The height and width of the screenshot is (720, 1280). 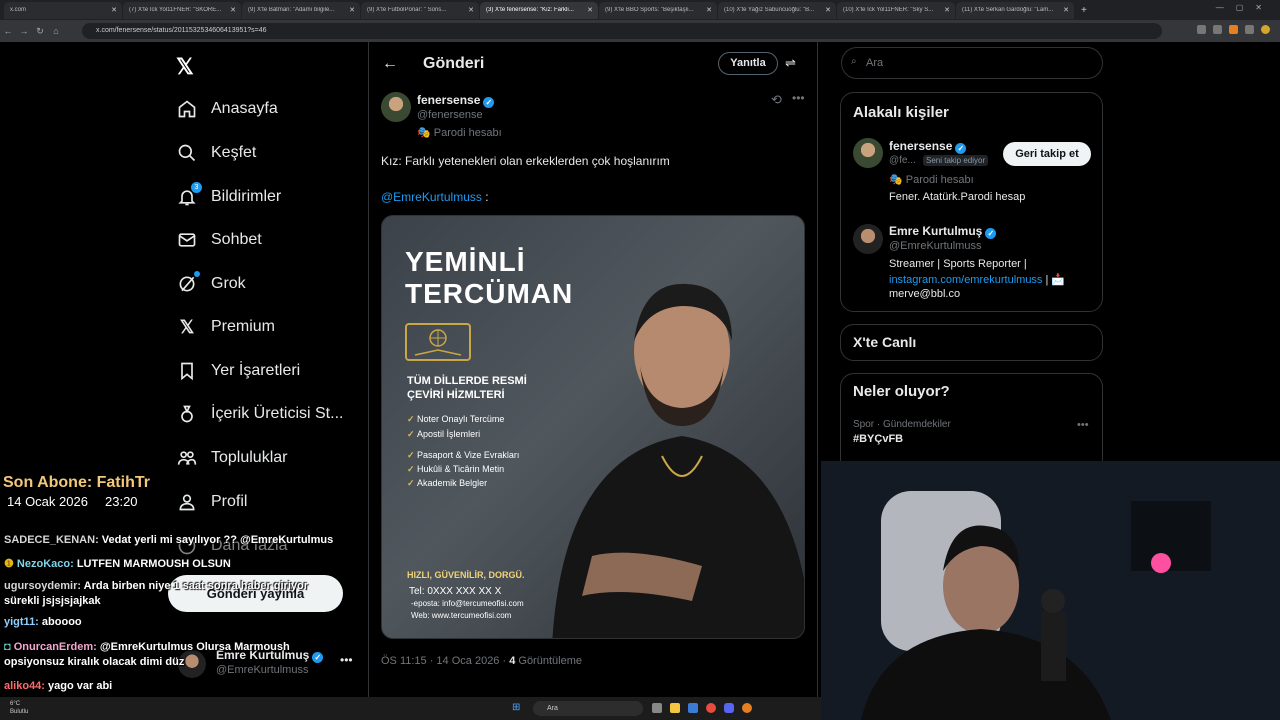 What do you see at coordinates (187, 153) in the screenshot?
I see `search-icon` at bounding box center [187, 153].